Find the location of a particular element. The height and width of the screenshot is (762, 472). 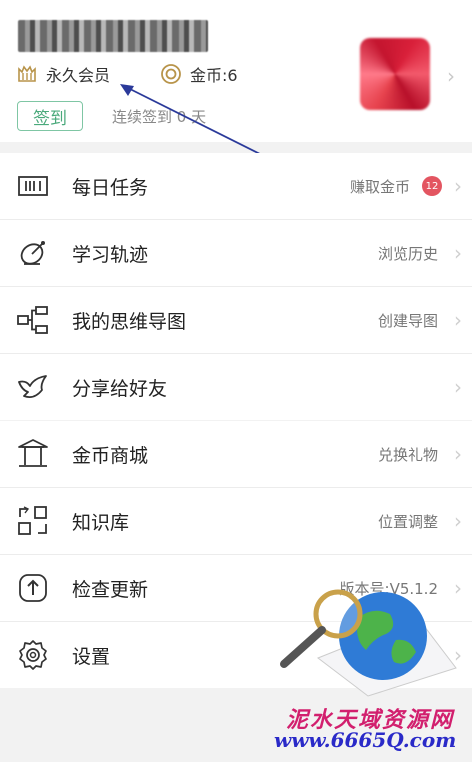

menu-item-knowledge-base: 知识库 位置调整 › is located at coordinates (236, 521).